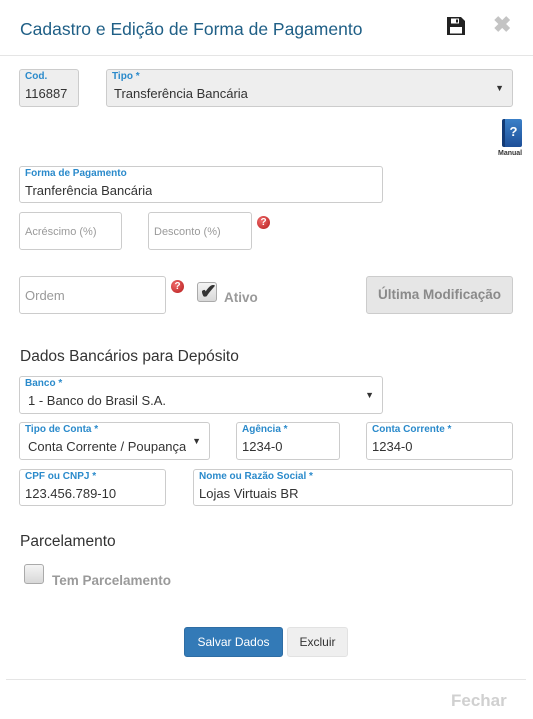  I want to click on footer-divider, so click(266, 679).